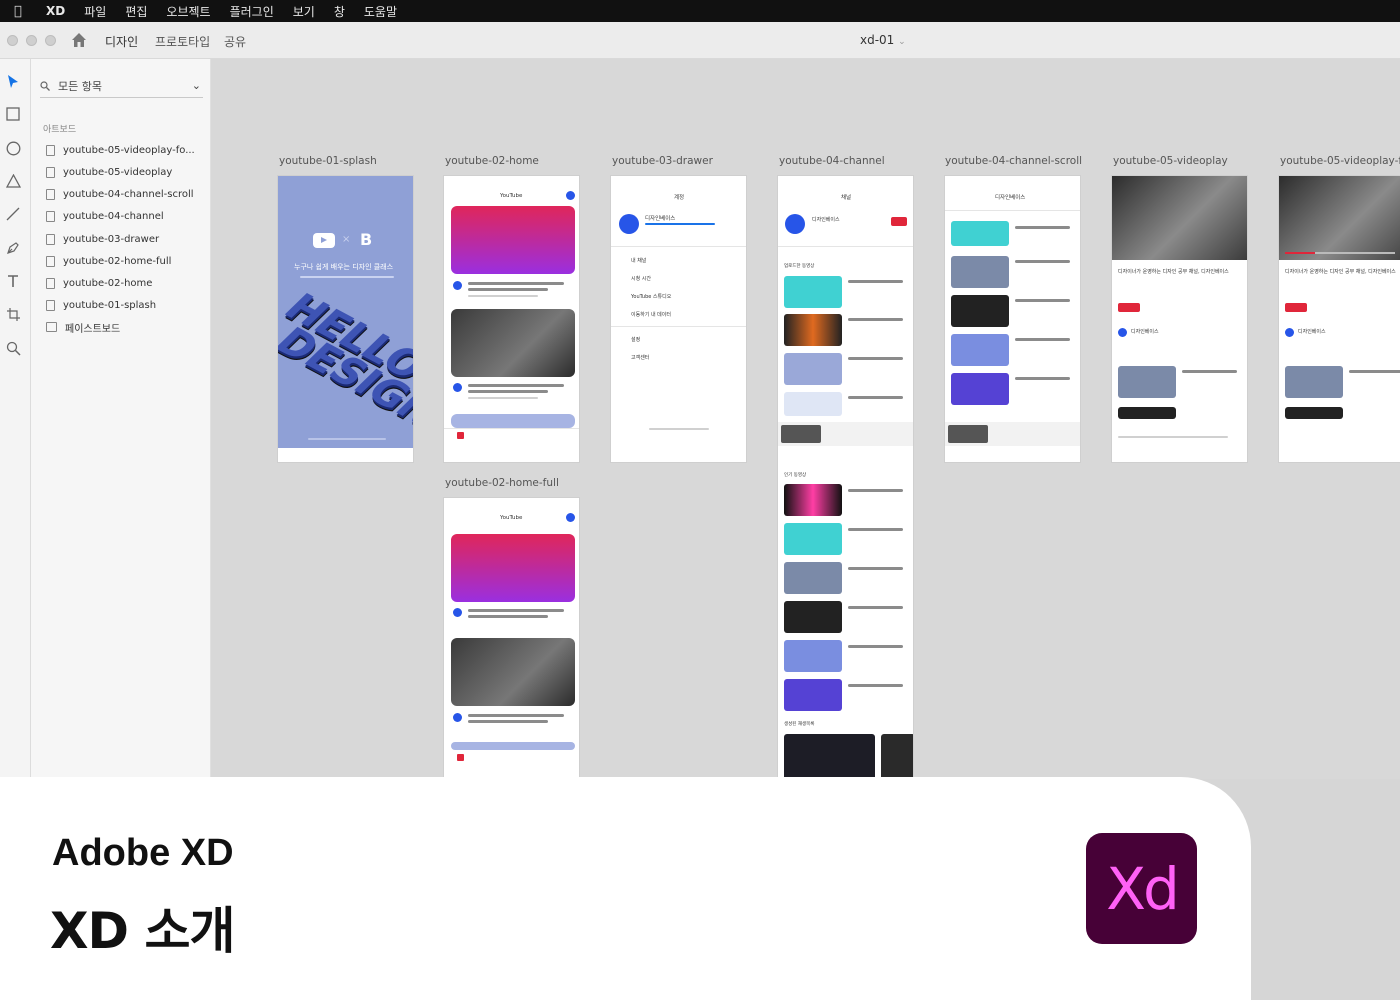 The width and height of the screenshot is (1400, 1000). Describe the element at coordinates (700, 40) in the screenshot. I see `title-bar: 디자인 프로토타입 공유 xd-01 ⌄` at that location.